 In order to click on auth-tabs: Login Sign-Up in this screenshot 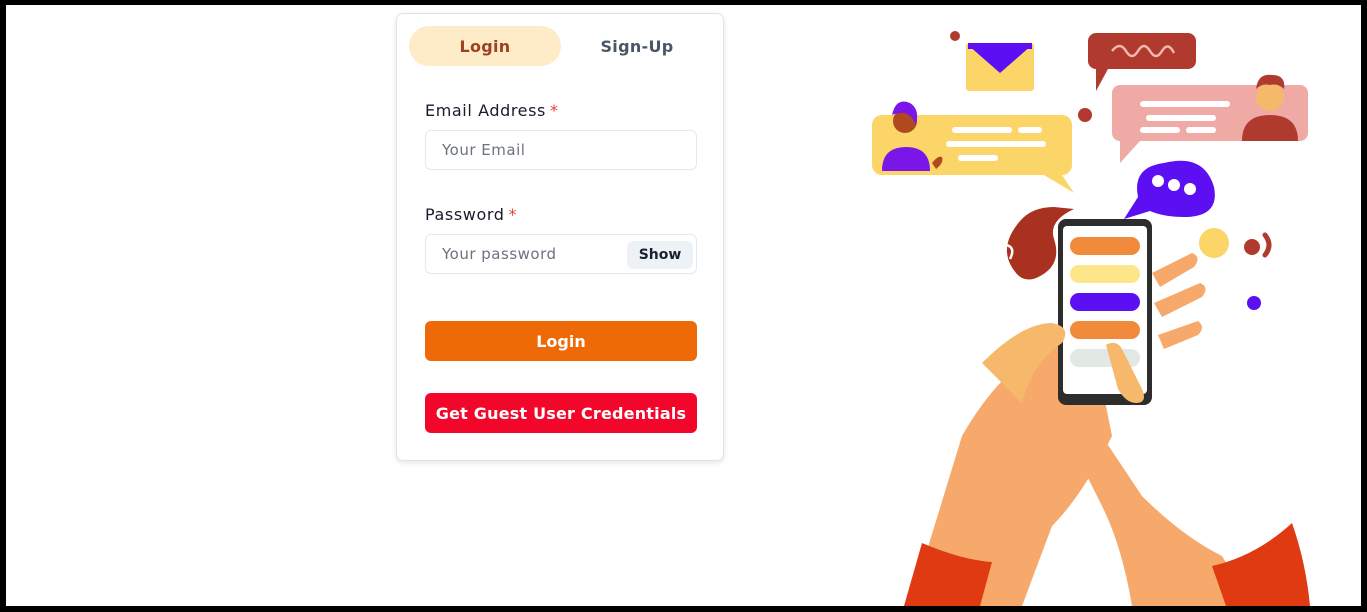, I will do `click(561, 46)`.